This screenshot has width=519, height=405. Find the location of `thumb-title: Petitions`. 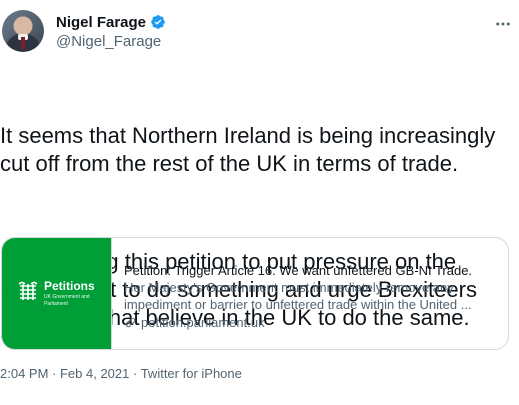

thumb-title: Petitions is located at coordinates (69, 286).